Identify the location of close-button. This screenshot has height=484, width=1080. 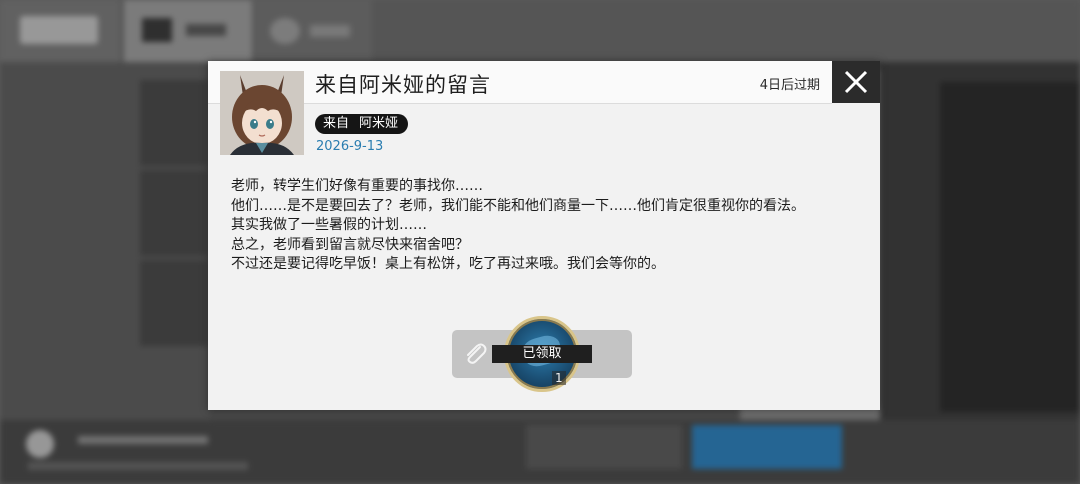
(856, 82).